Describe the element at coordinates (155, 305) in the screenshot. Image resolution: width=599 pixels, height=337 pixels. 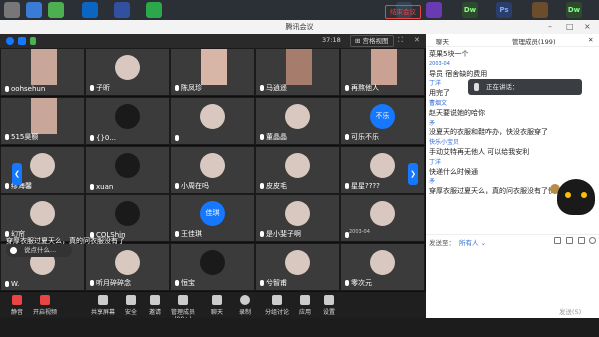
I see `invite-button: 邀请` at that location.